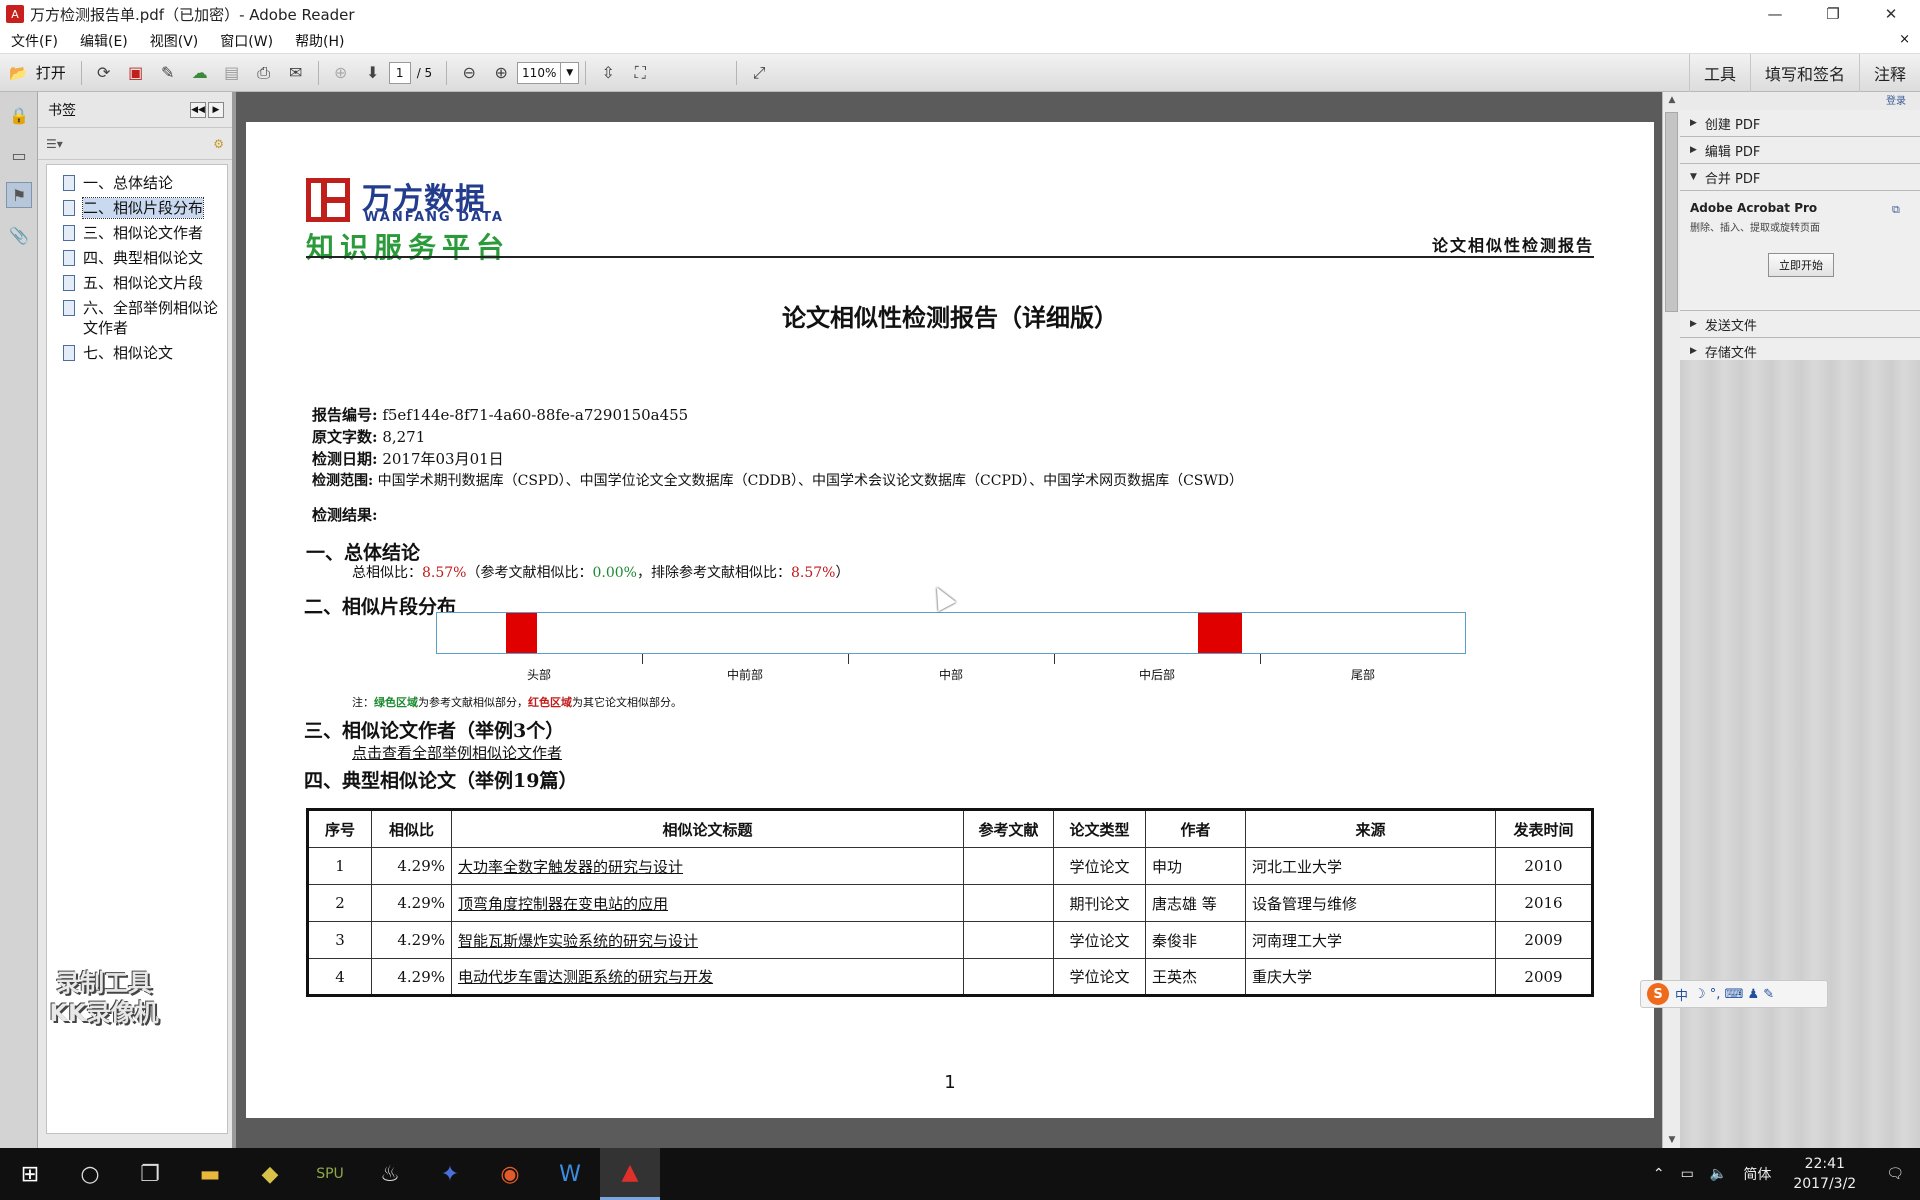 Image resolution: width=1920 pixels, height=1200 pixels. Describe the element at coordinates (1672, 100) in the screenshot. I see `scroll-up-icon: ▲` at that location.